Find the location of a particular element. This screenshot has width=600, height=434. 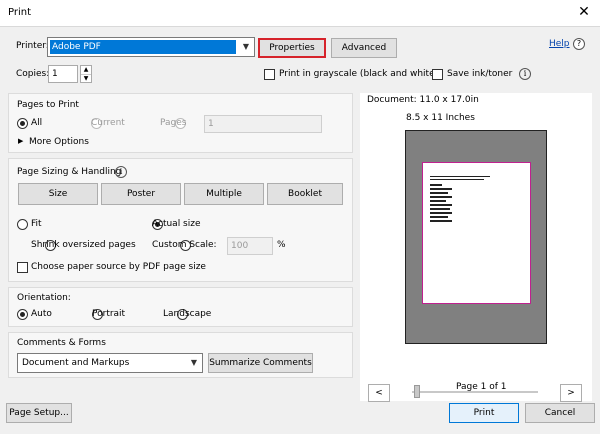

printer-select-value: Adobe PDF is located at coordinates (143, 47).